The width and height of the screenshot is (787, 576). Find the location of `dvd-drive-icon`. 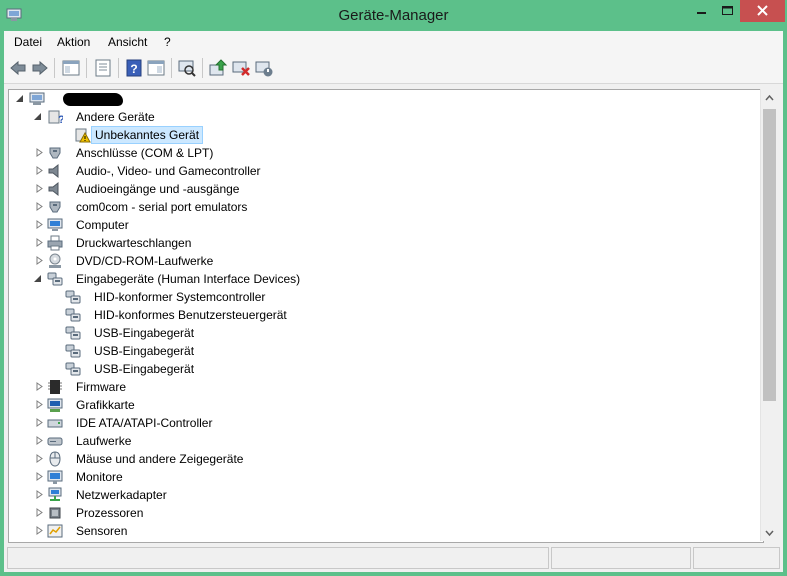

dvd-drive-icon is located at coordinates (55, 260).